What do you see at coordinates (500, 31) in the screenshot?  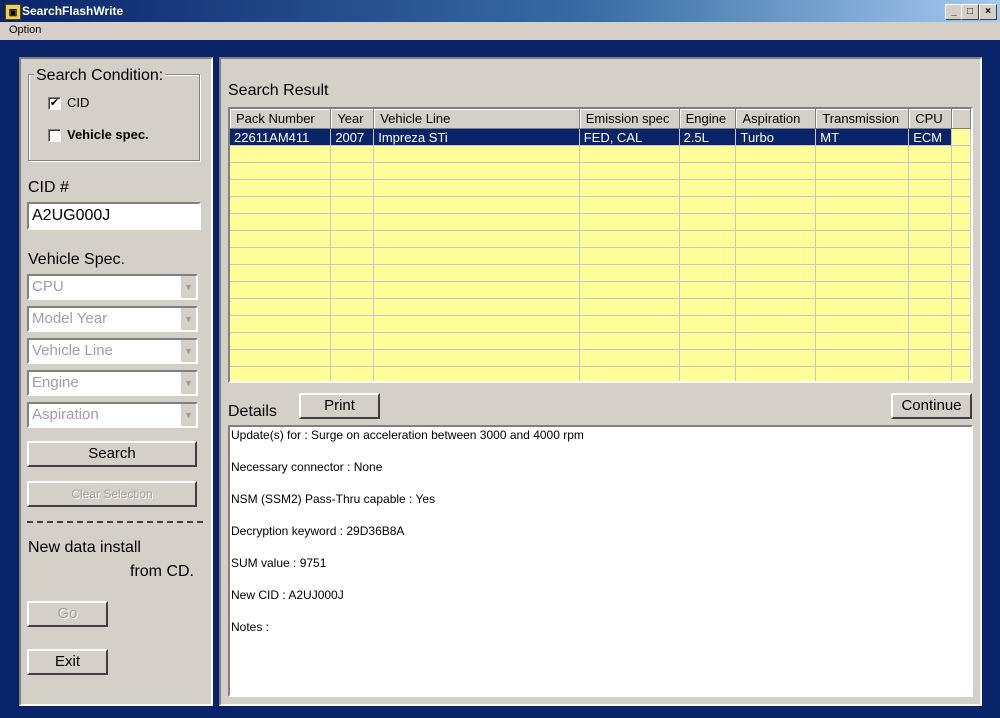 I see `menu-bar: Option` at bounding box center [500, 31].